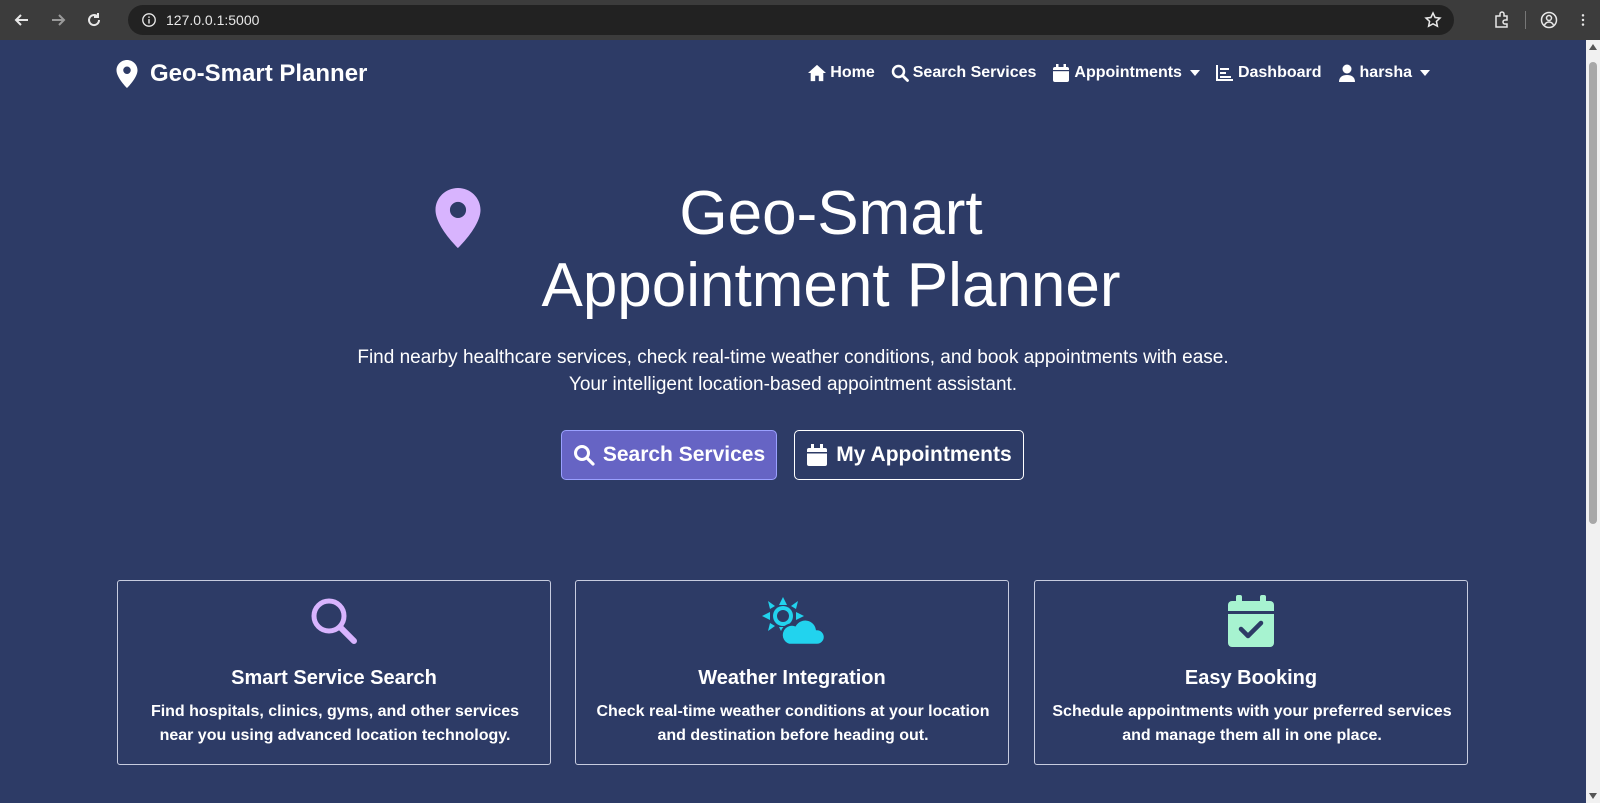  Describe the element at coordinates (684, 454) in the screenshot. I see `search-services-button-label: Search Services` at that location.